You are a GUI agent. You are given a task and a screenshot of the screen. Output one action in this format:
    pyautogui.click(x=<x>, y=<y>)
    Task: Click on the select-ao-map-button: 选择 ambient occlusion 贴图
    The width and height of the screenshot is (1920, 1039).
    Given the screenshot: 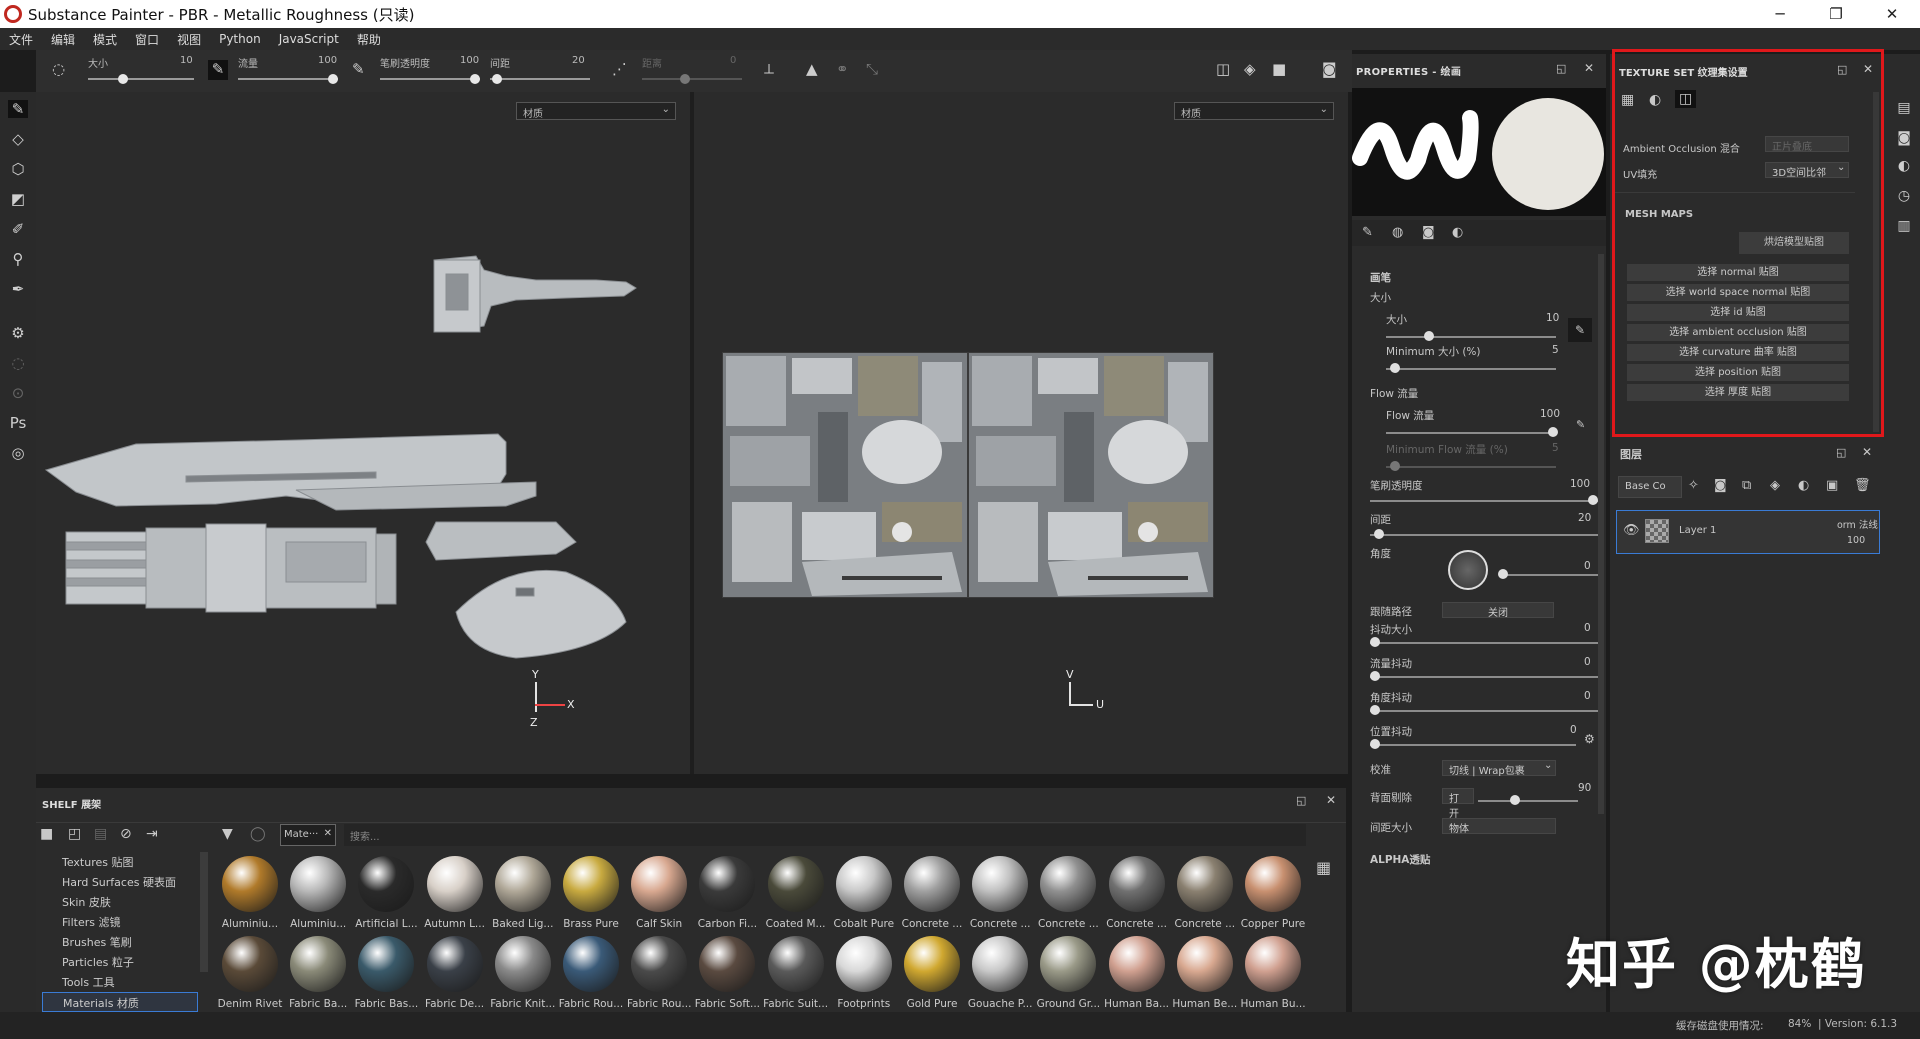 What is the action you would take?
    pyautogui.click(x=1738, y=332)
    